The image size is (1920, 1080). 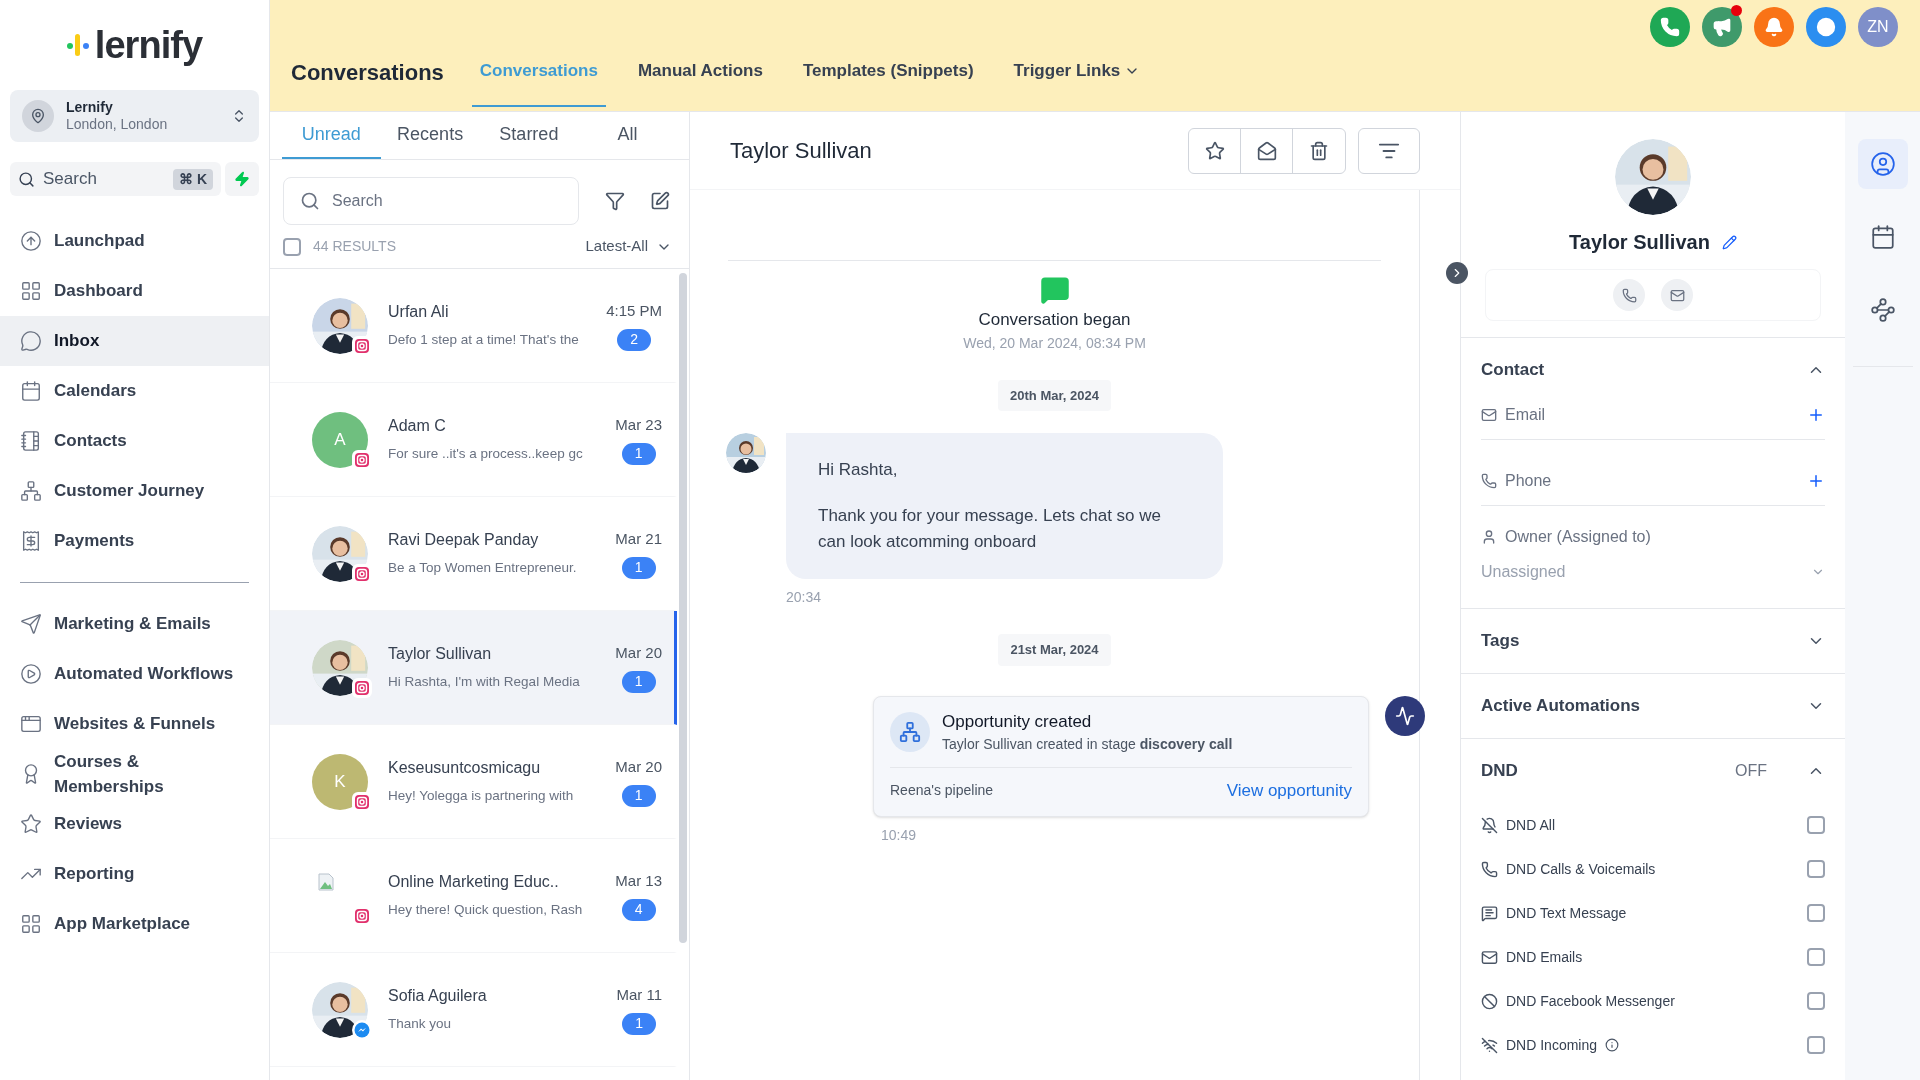 I want to click on section-header: DND OFF, so click(x=1653, y=771).